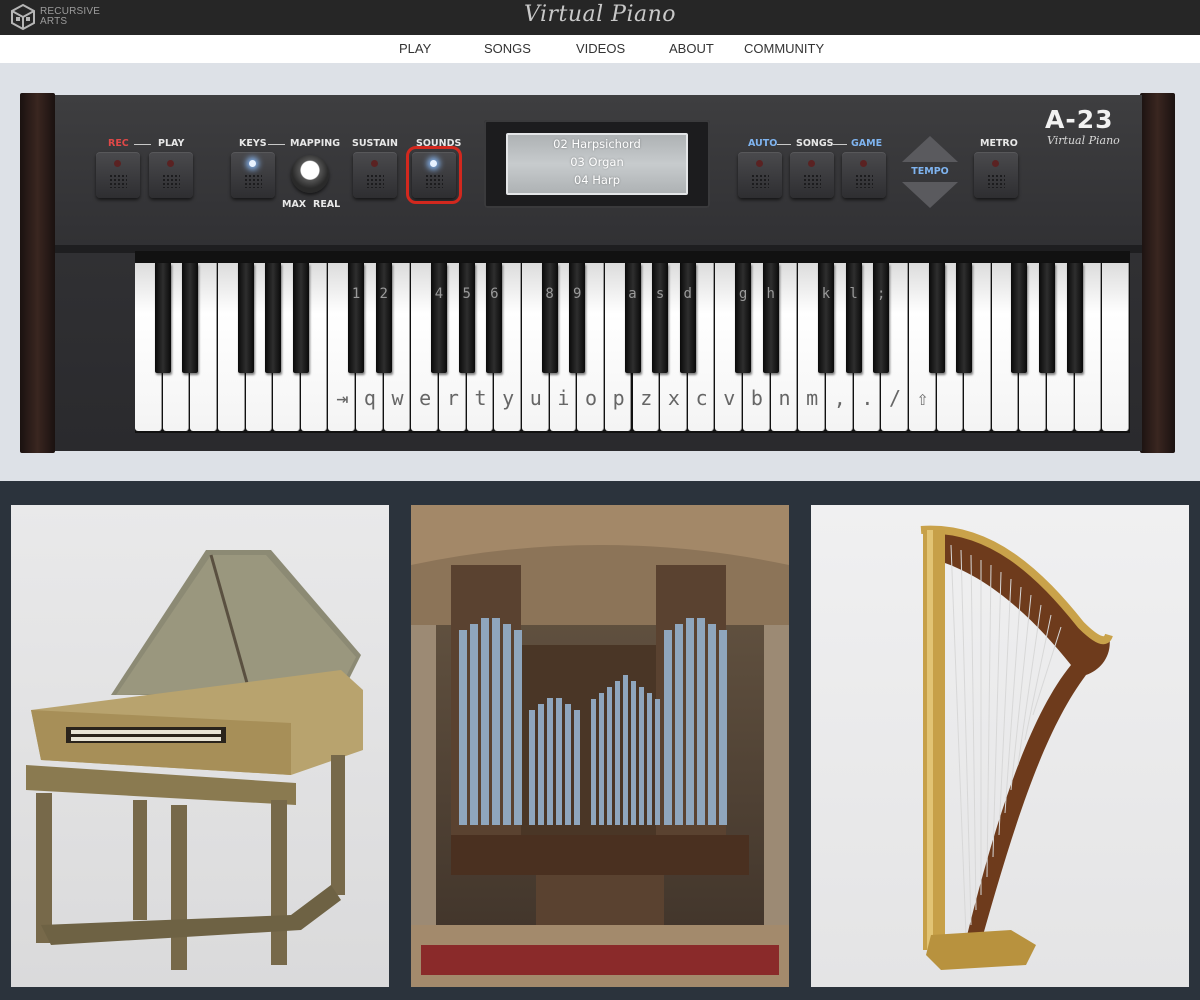  I want to click on divider, so click(840, 144).